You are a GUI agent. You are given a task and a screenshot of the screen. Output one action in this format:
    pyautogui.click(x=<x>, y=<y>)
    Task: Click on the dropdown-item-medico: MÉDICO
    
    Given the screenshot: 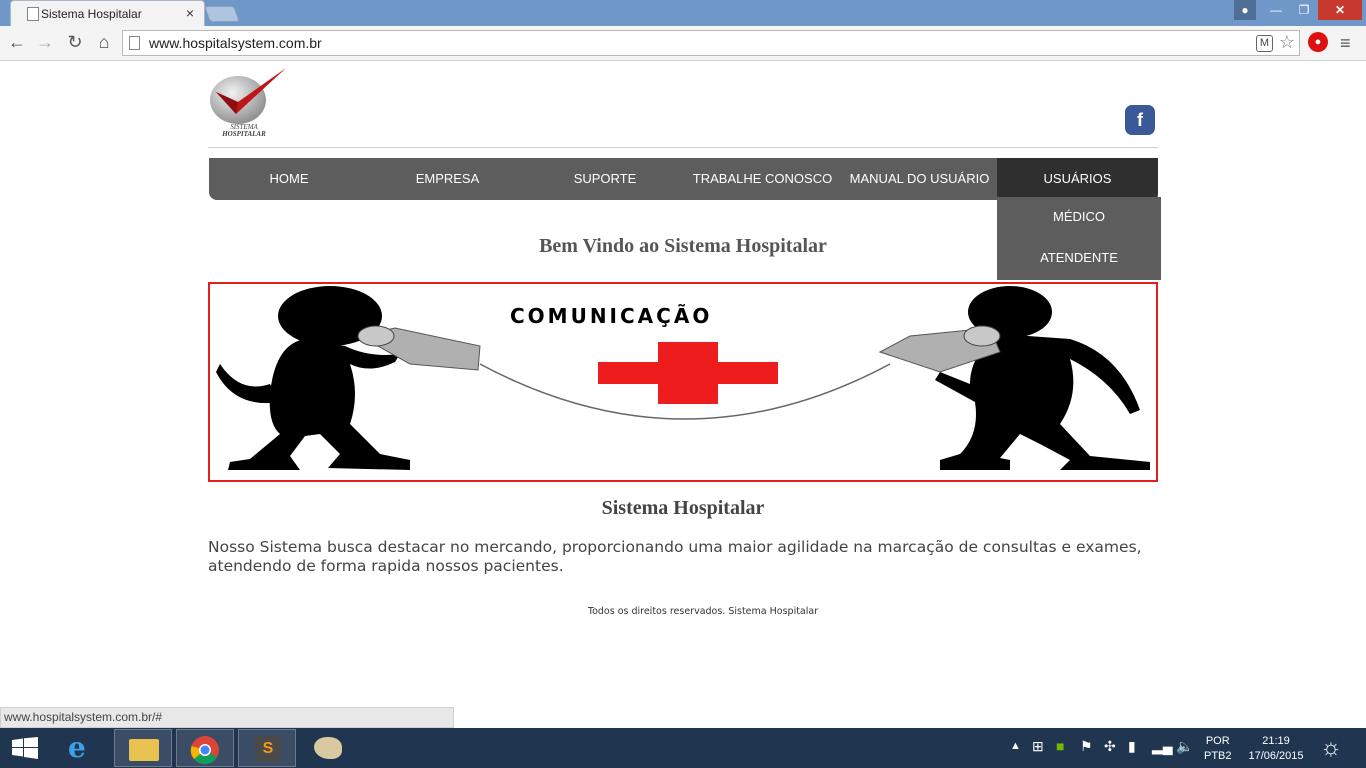 What is the action you would take?
    pyautogui.click(x=1079, y=217)
    